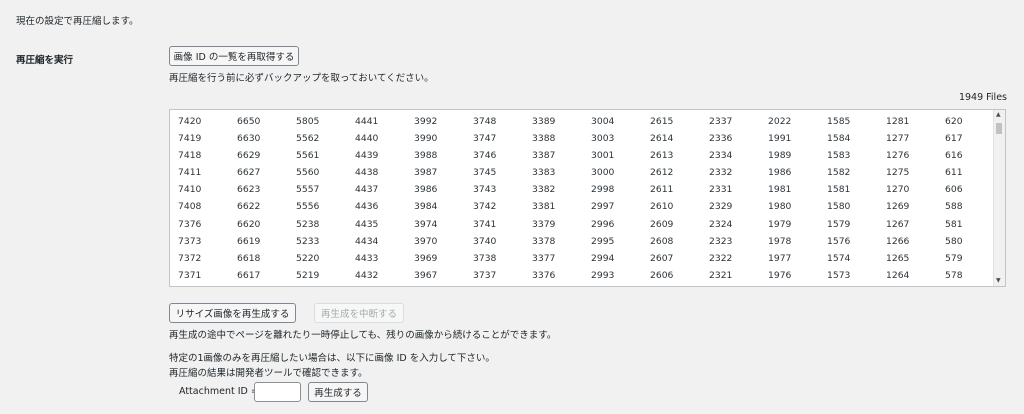 This screenshot has height=414, width=1024. I want to click on image-id-cell: 2334, so click(721, 156).